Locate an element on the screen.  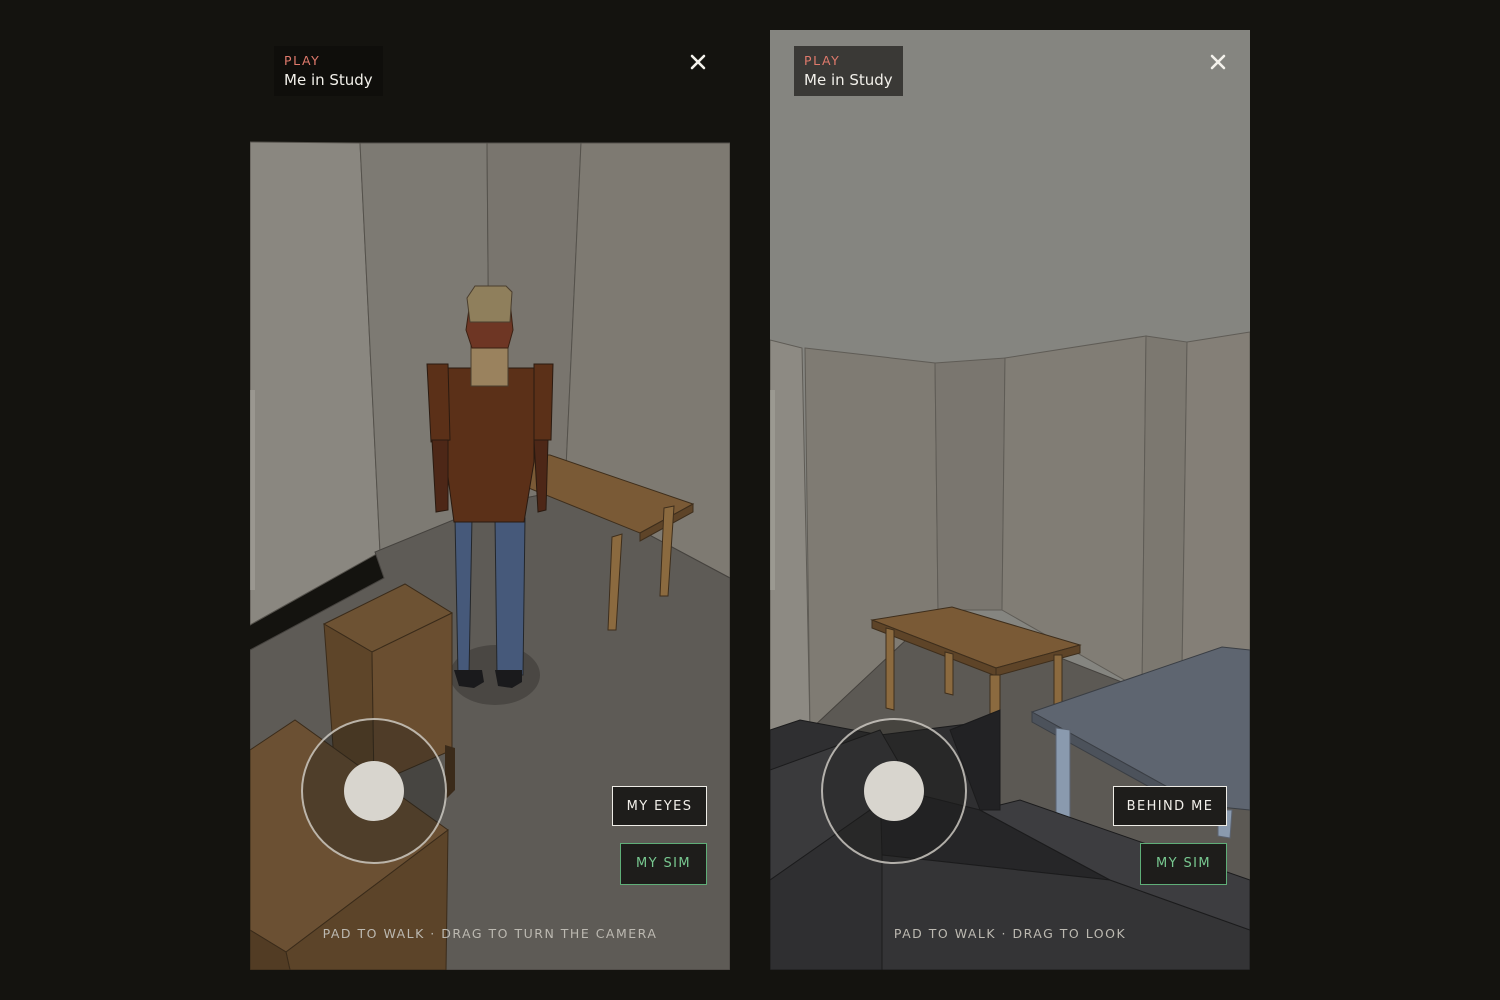
controls-hint: PAD TO WALK · DRAG TO TURN THE CAMERA is located at coordinates (490, 933).